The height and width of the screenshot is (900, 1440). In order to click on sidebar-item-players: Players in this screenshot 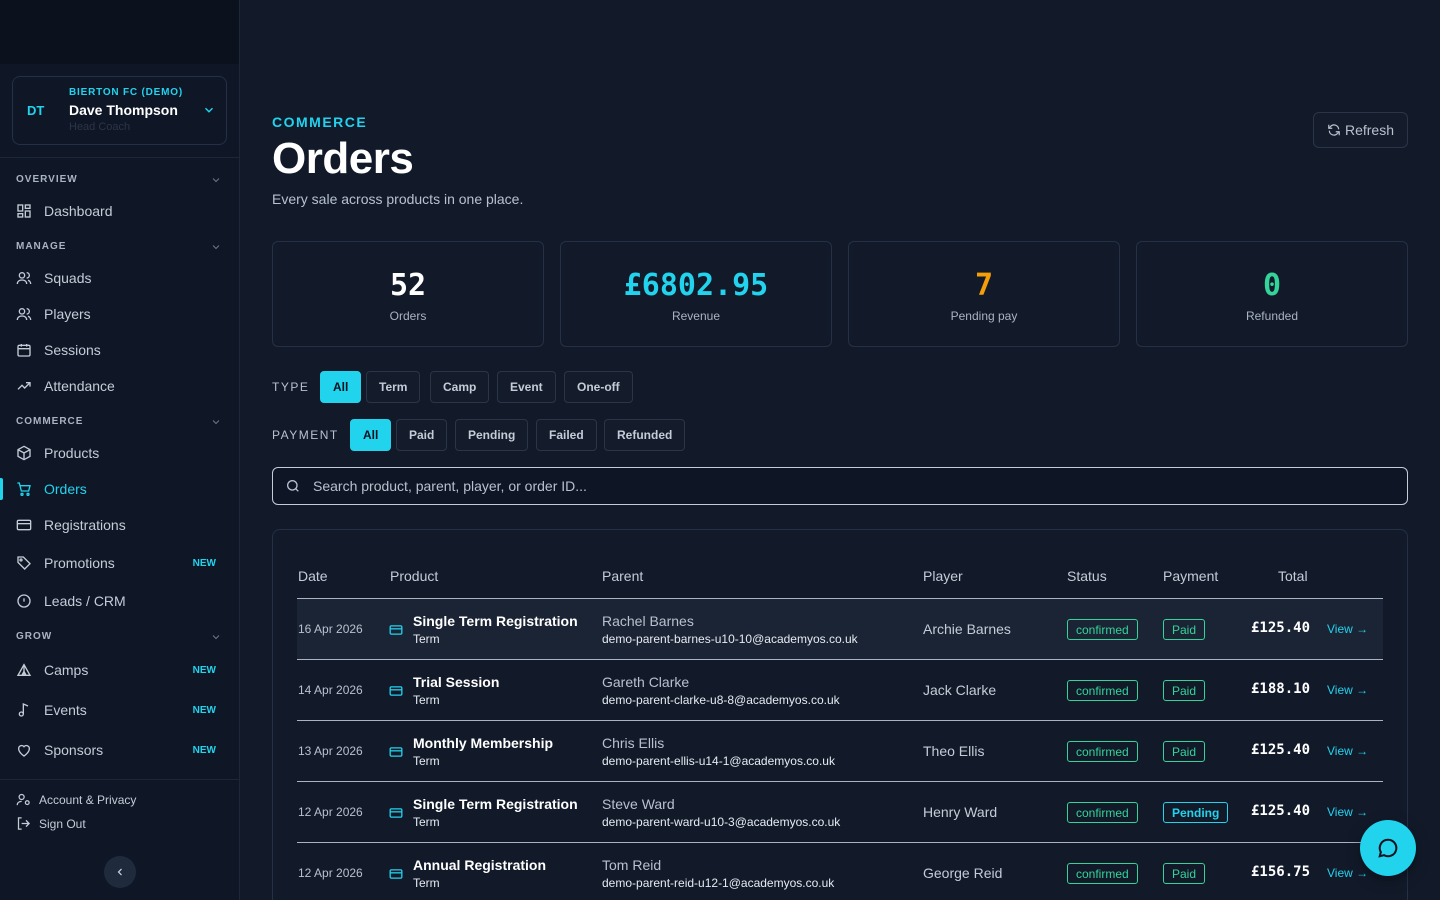, I will do `click(119, 314)`.